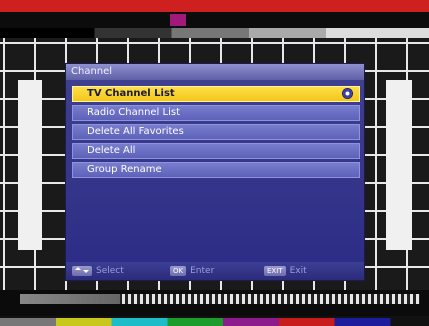  Describe the element at coordinates (82, 271) in the screenshot. I see `up-down-arrows-icon` at that location.